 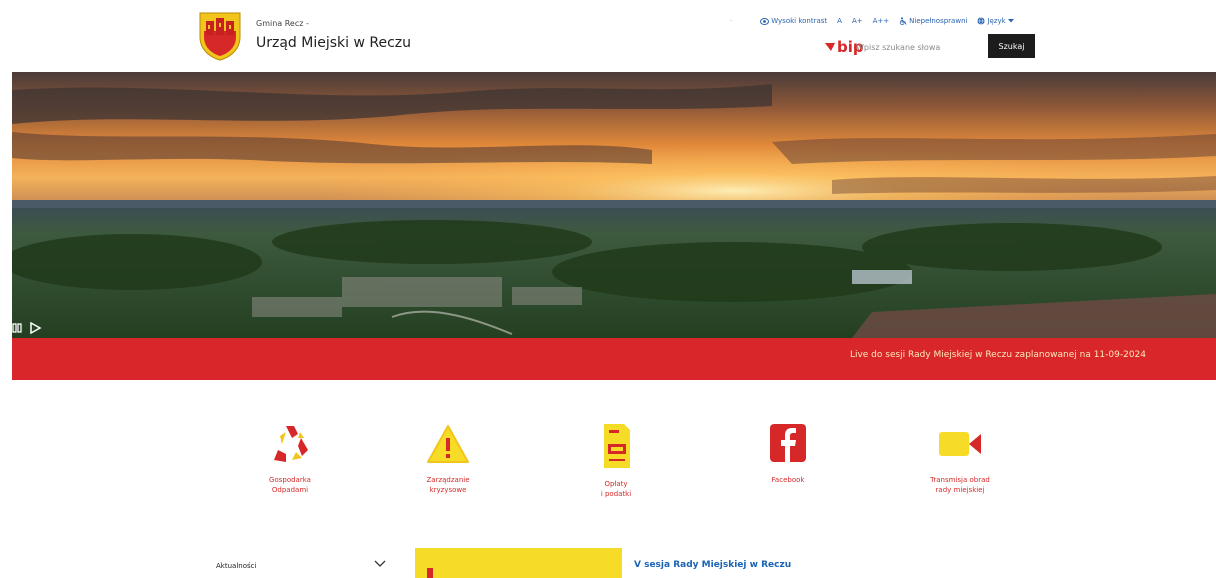 What do you see at coordinates (981, 21) in the screenshot?
I see `globe-icon` at bounding box center [981, 21].